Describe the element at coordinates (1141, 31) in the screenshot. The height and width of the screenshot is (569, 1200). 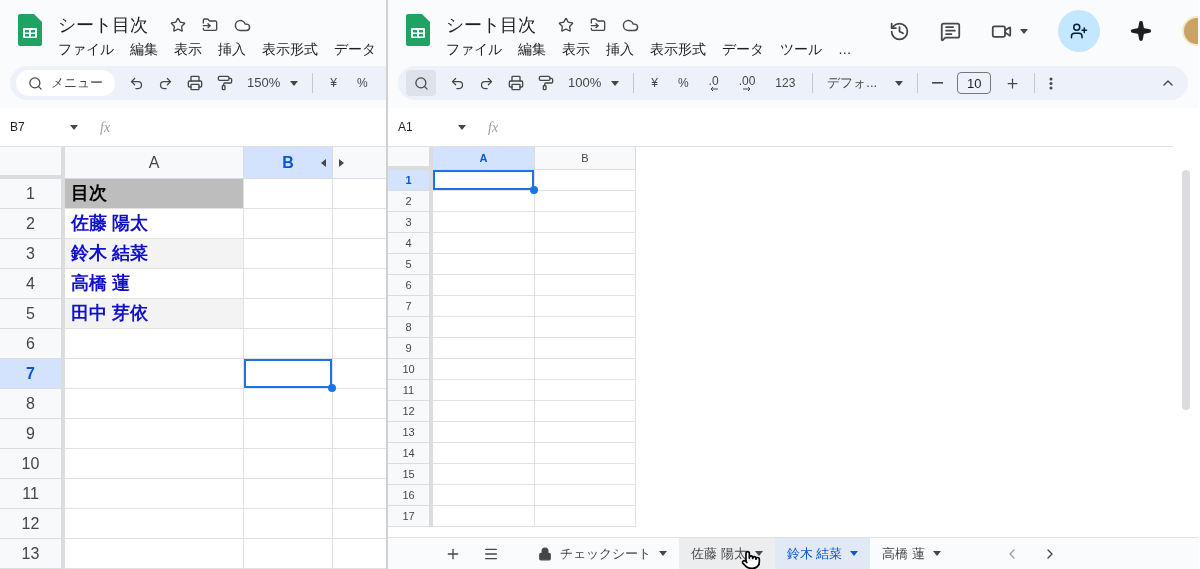
I see `gemini-button` at that location.